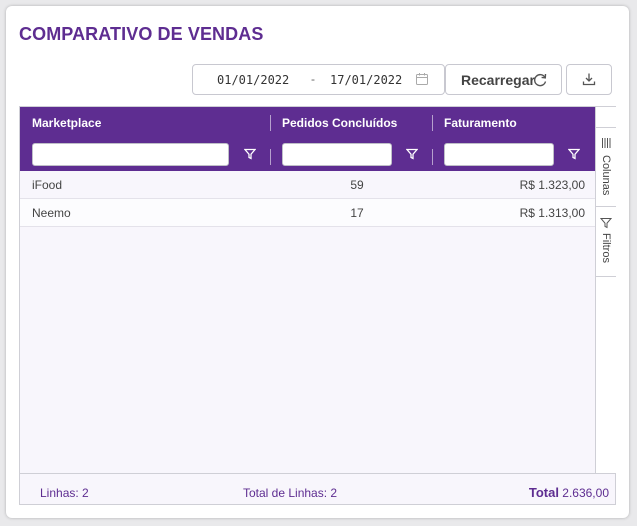  What do you see at coordinates (422, 79) in the screenshot?
I see `calendar-icon` at bounding box center [422, 79].